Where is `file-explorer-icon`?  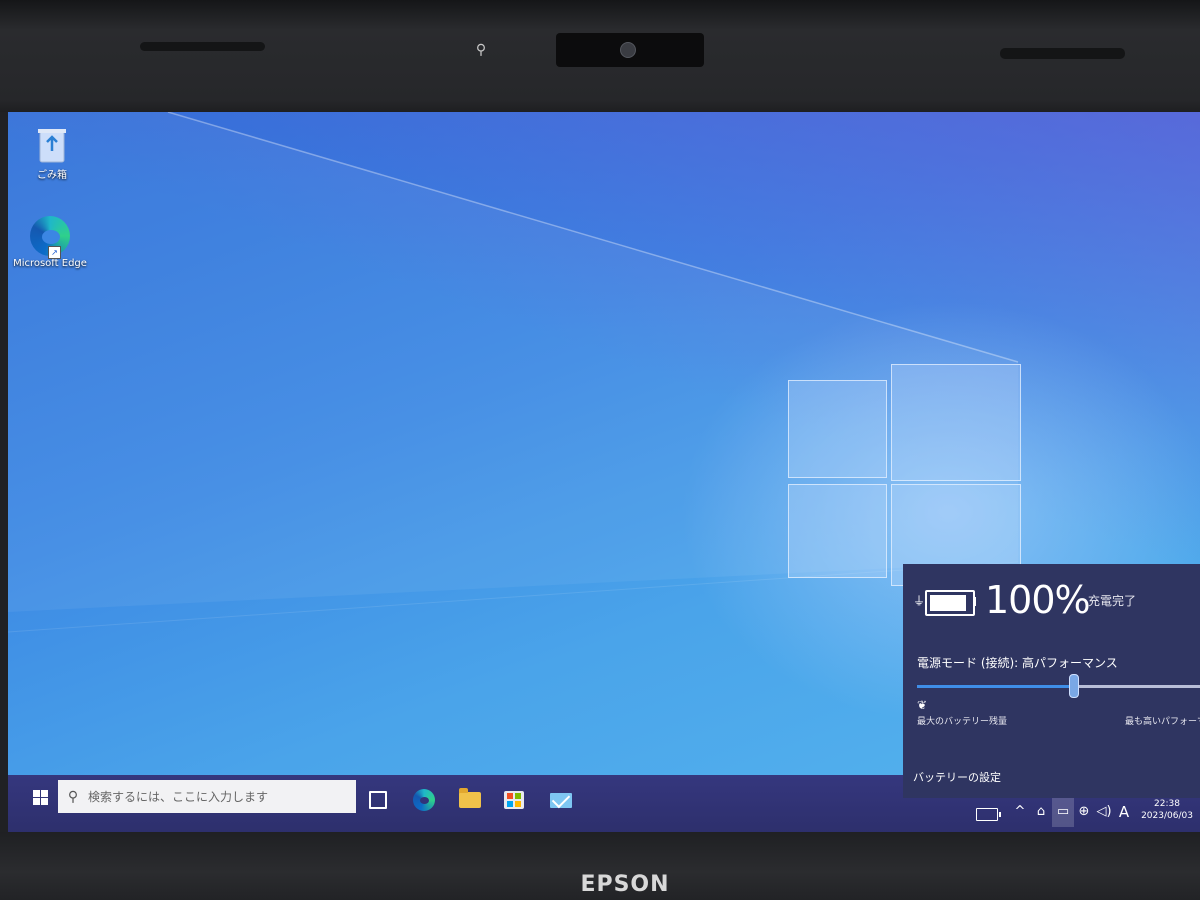
file-explorer-icon is located at coordinates (470, 798).